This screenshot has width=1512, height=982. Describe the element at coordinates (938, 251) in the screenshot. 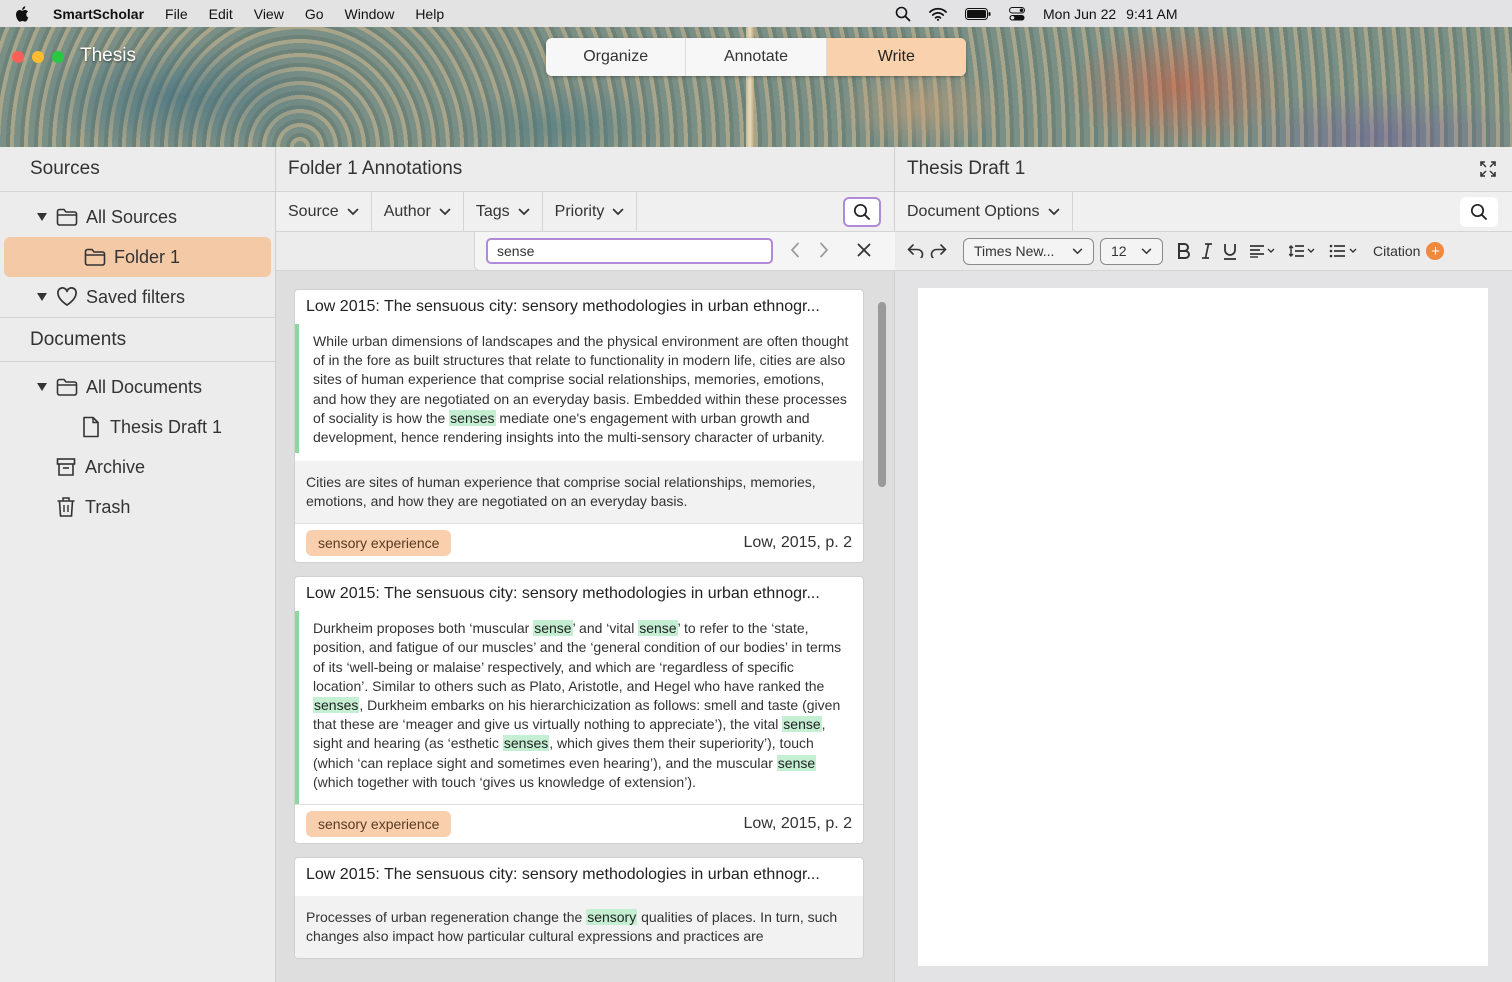

I see `redo-icon` at that location.